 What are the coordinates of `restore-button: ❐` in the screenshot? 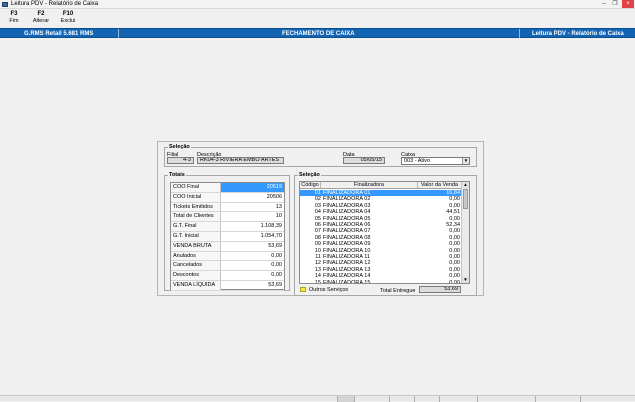 It's located at (615, 4).